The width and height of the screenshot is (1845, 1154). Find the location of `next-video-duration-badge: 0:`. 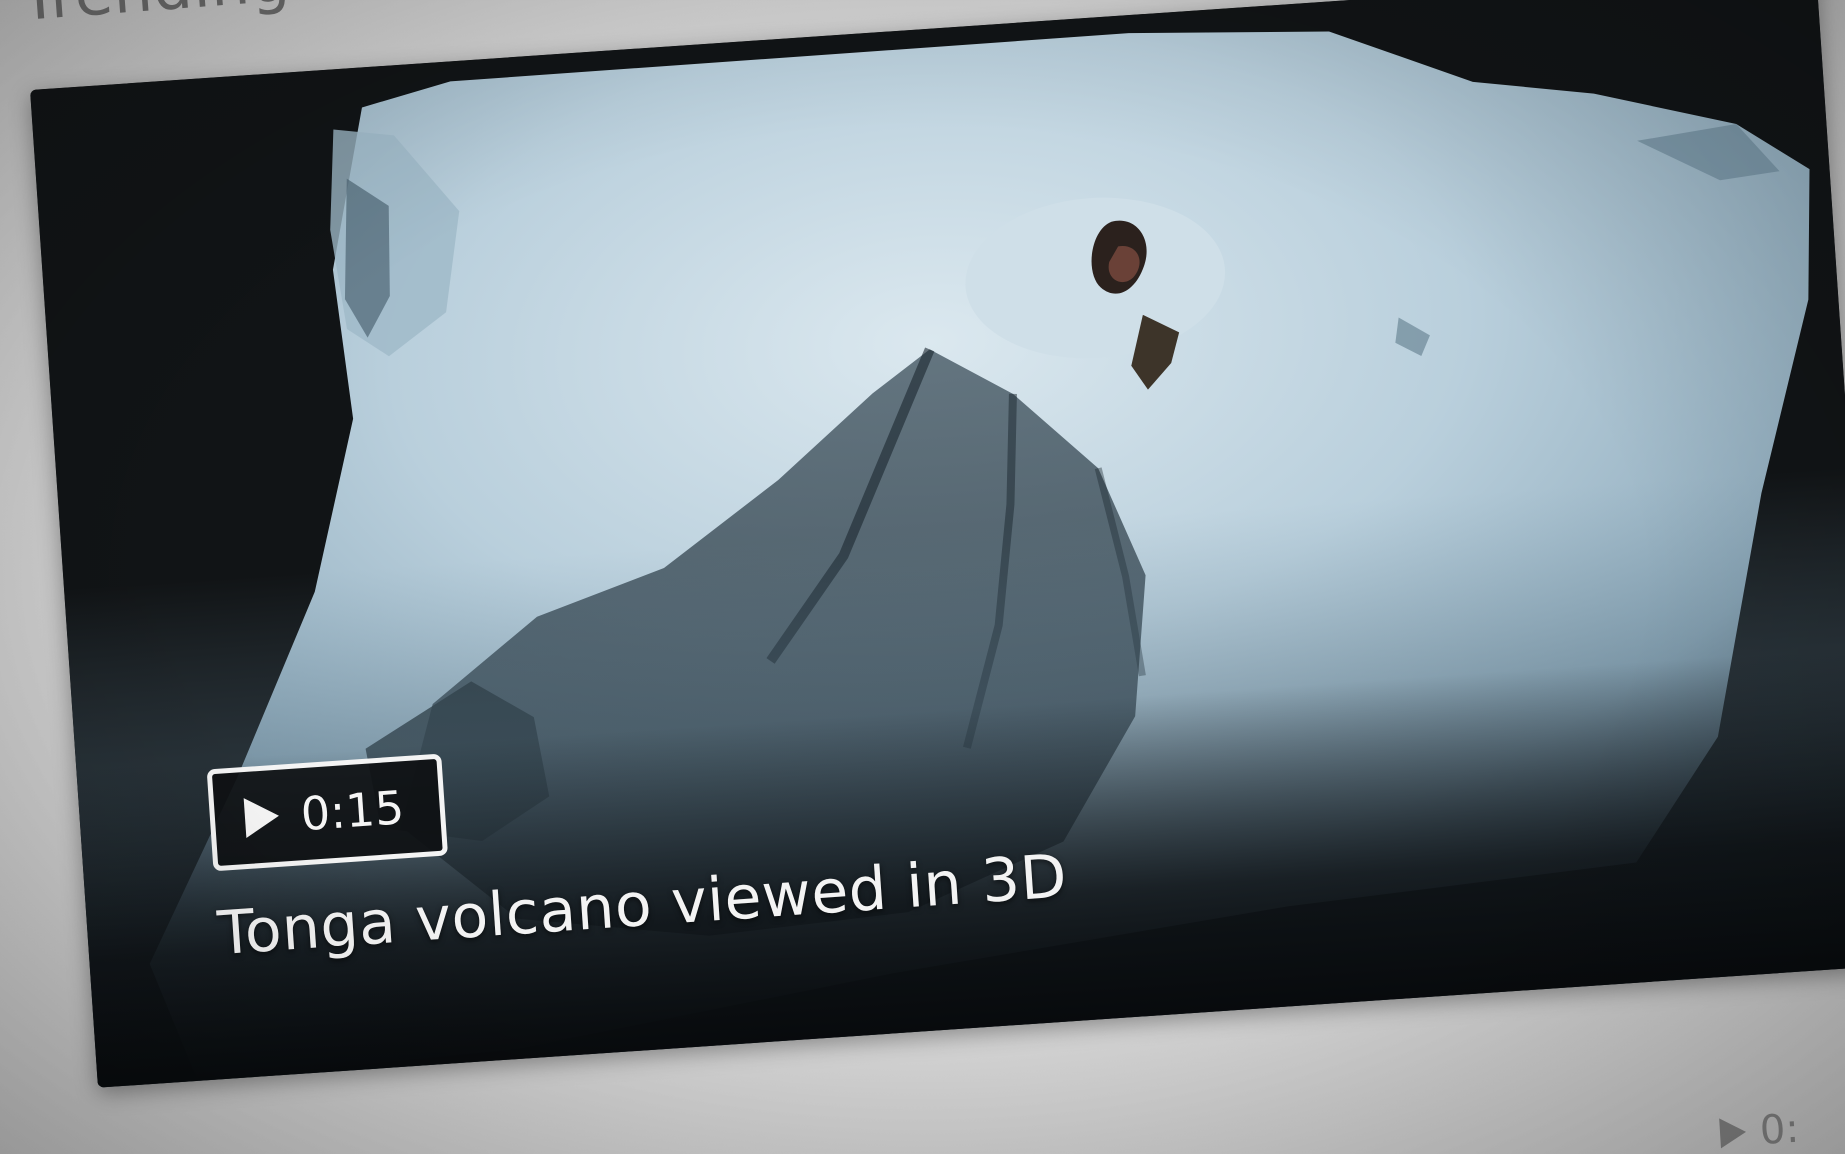

next-video-duration-badge: 0: is located at coordinates (1760, 1129).